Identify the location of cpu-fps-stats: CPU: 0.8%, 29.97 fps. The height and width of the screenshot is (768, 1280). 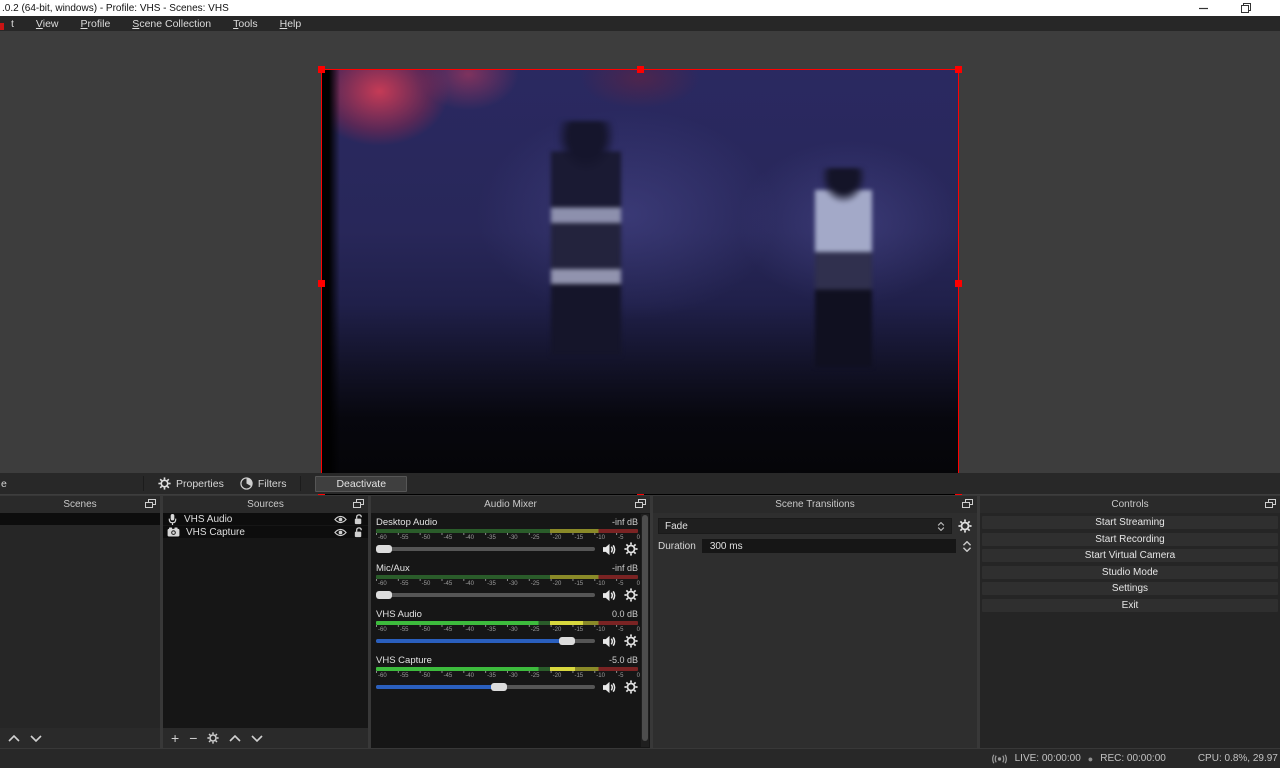
(1238, 758).